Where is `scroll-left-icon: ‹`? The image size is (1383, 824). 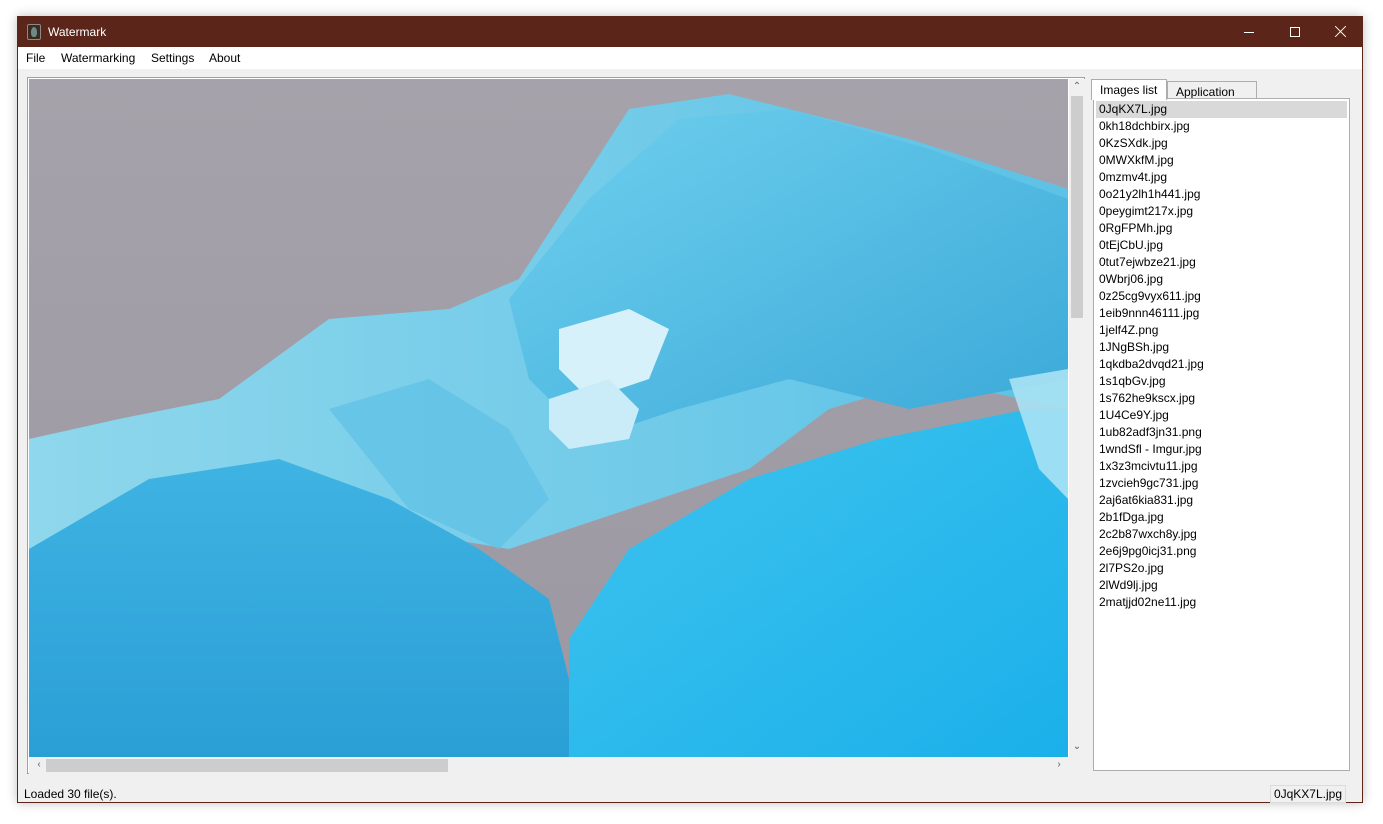 scroll-left-icon: ‹ is located at coordinates (39, 765).